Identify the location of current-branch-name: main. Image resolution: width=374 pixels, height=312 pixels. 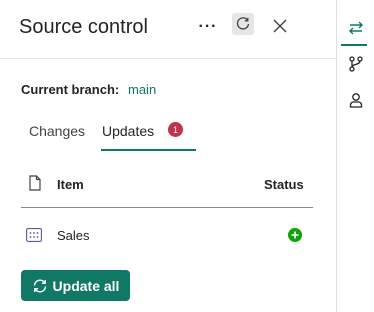
(142, 89).